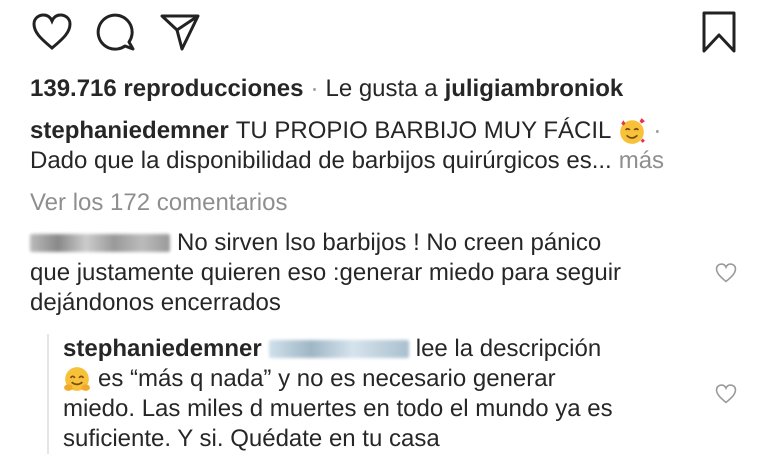  Describe the element at coordinates (632, 131) in the screenshot. I see `smiling-face-hearts-icon` at that location.